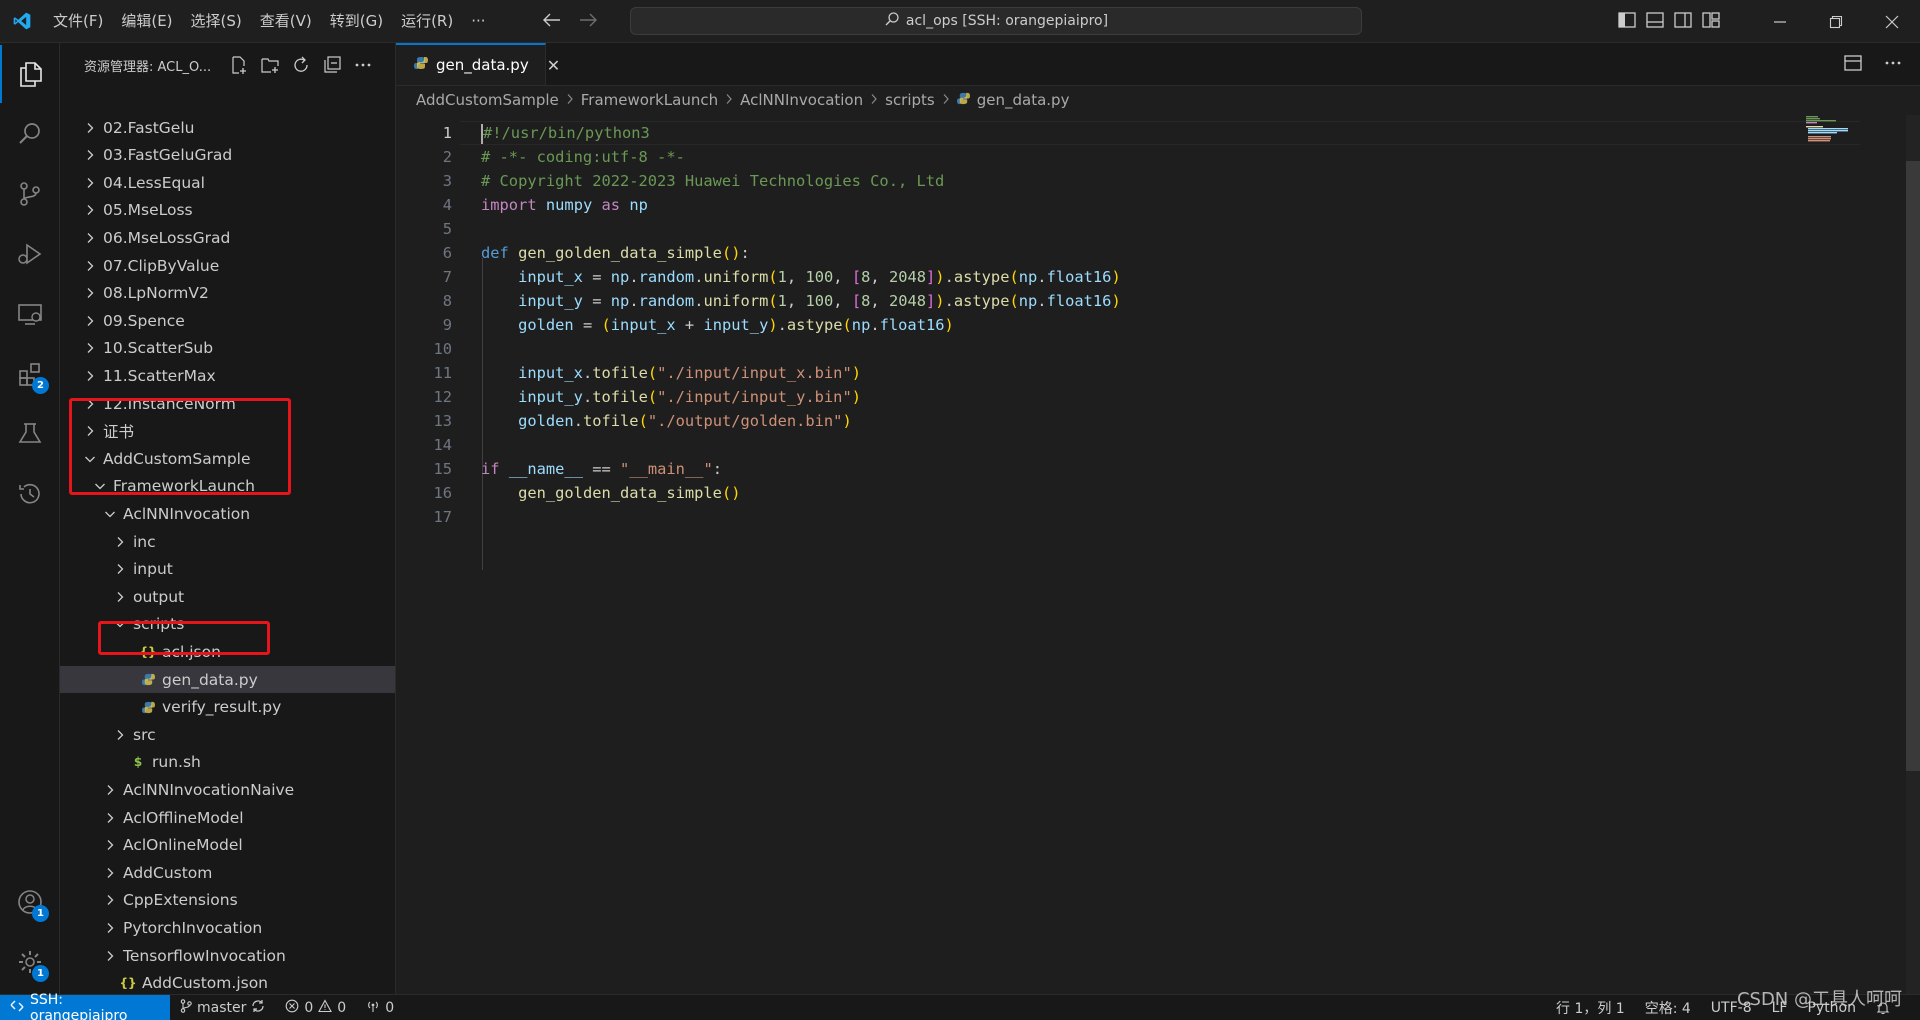  What do you see at coordinates (85, 1006) in the screenshot?
I see `remote-indicator: SSH: orangepiaipro` at bounding box center [85, 1006].